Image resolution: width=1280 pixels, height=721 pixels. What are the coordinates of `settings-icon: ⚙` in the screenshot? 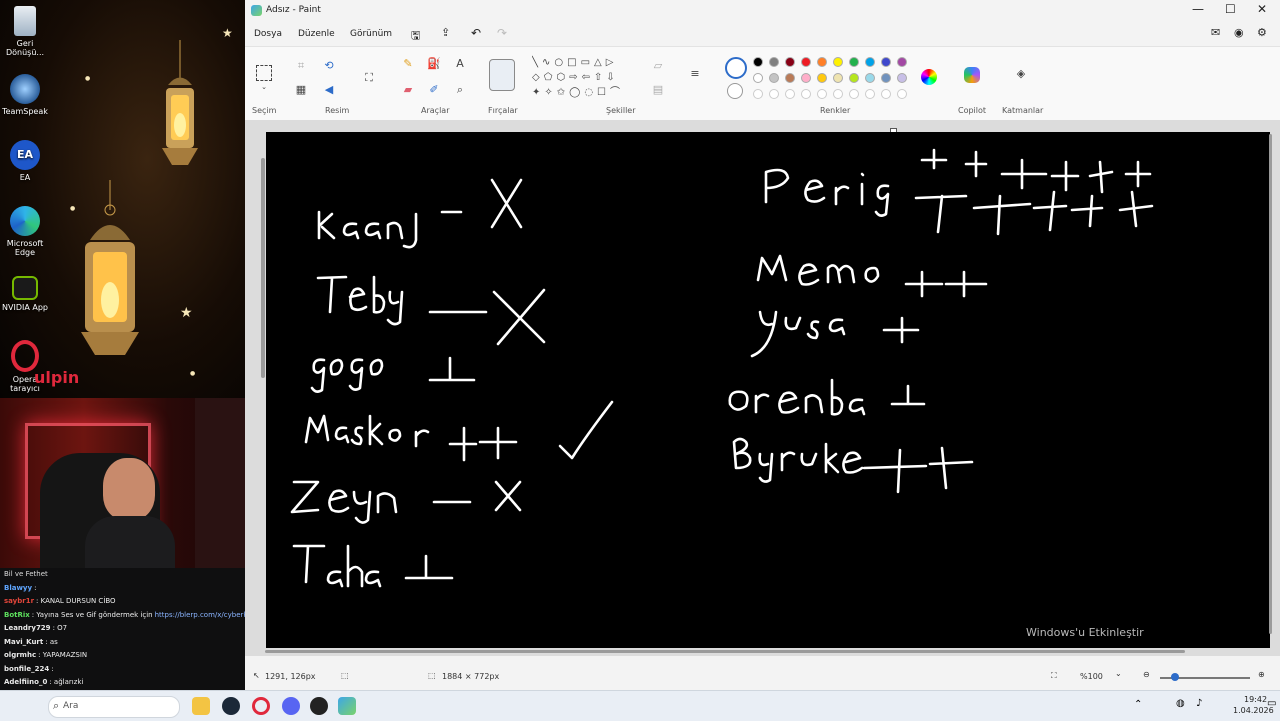 It's located at (1262, 32).